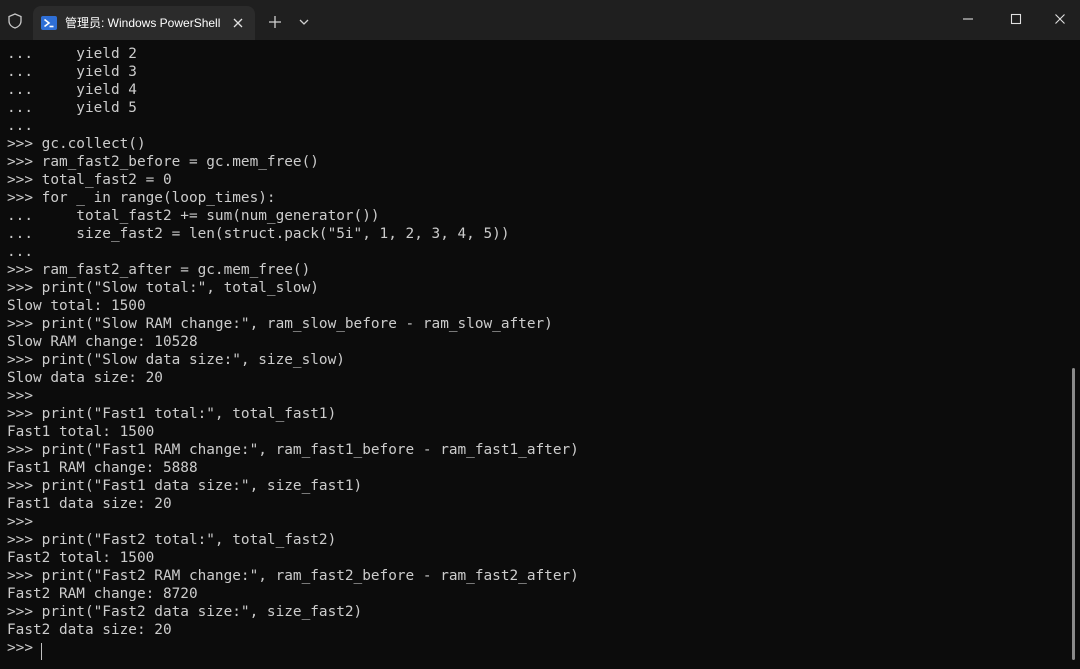  I want to click on close-tab-icon, so click(238, 23).